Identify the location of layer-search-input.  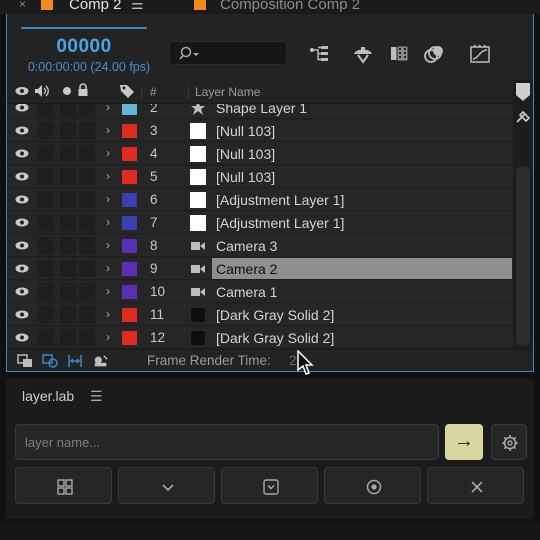
(228, 53).